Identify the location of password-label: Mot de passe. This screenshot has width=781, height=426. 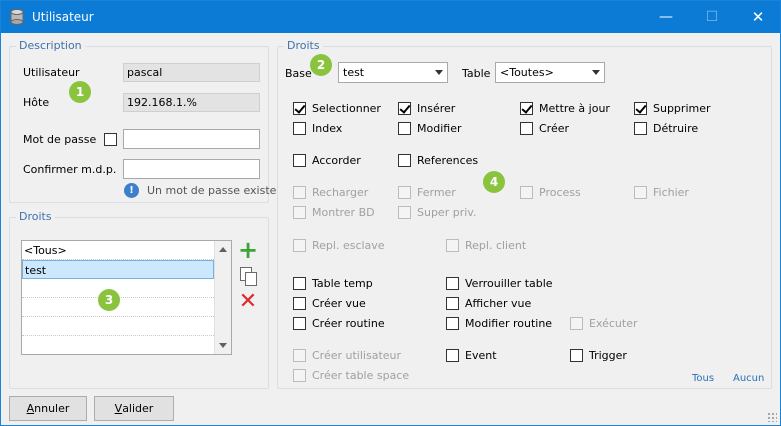
(60, 139).